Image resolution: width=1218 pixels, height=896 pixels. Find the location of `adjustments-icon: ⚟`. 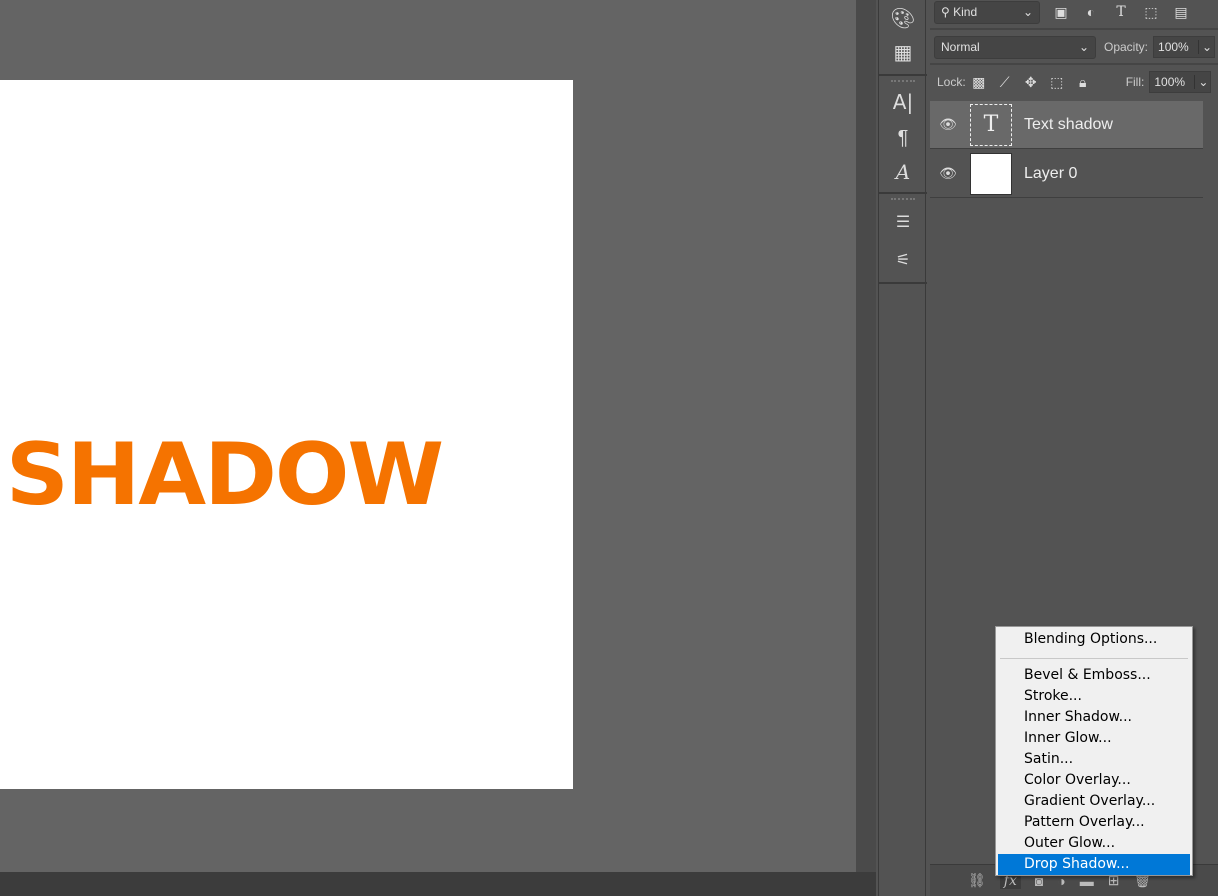

adjustments-icon: ⚟ is located at coordinates (903, 260).